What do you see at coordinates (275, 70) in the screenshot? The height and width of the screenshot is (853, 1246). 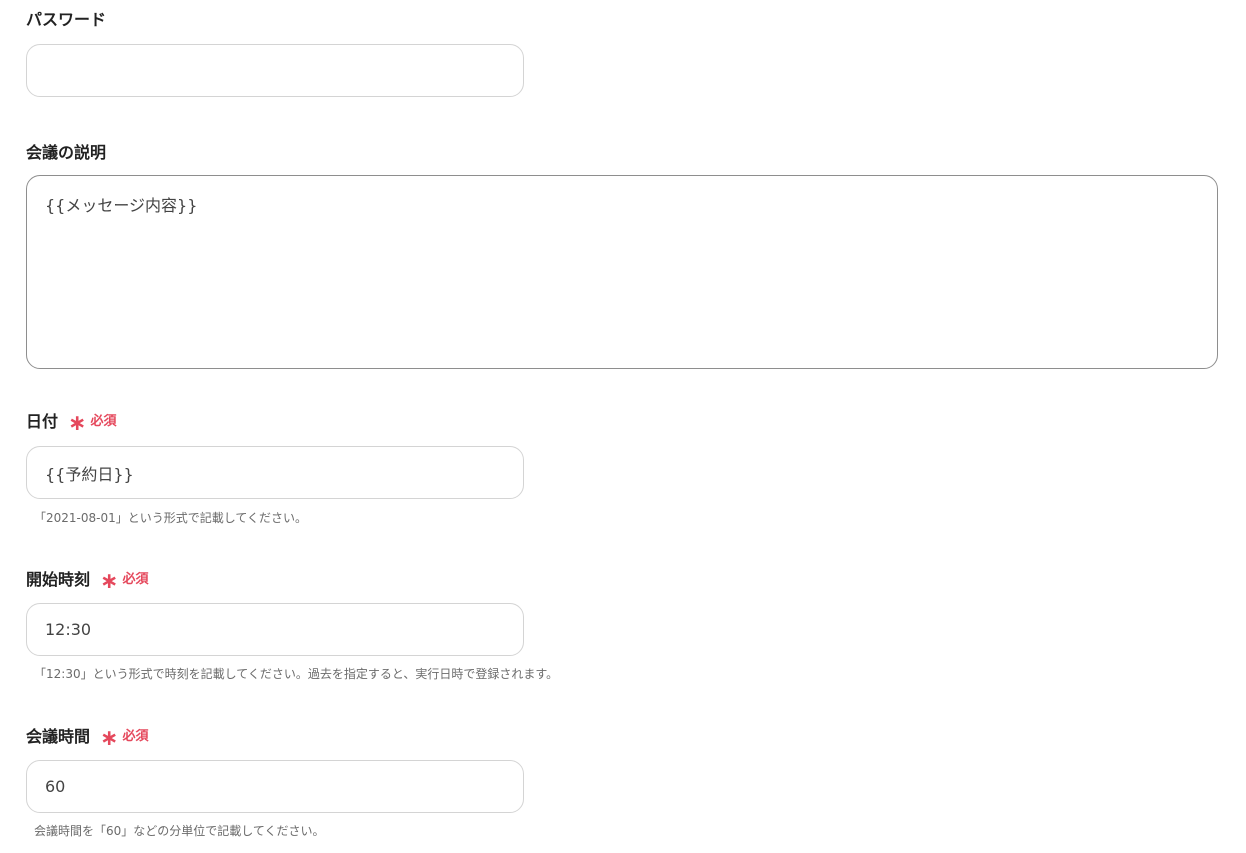 I see `password-input` at bounding box center [275, 70].